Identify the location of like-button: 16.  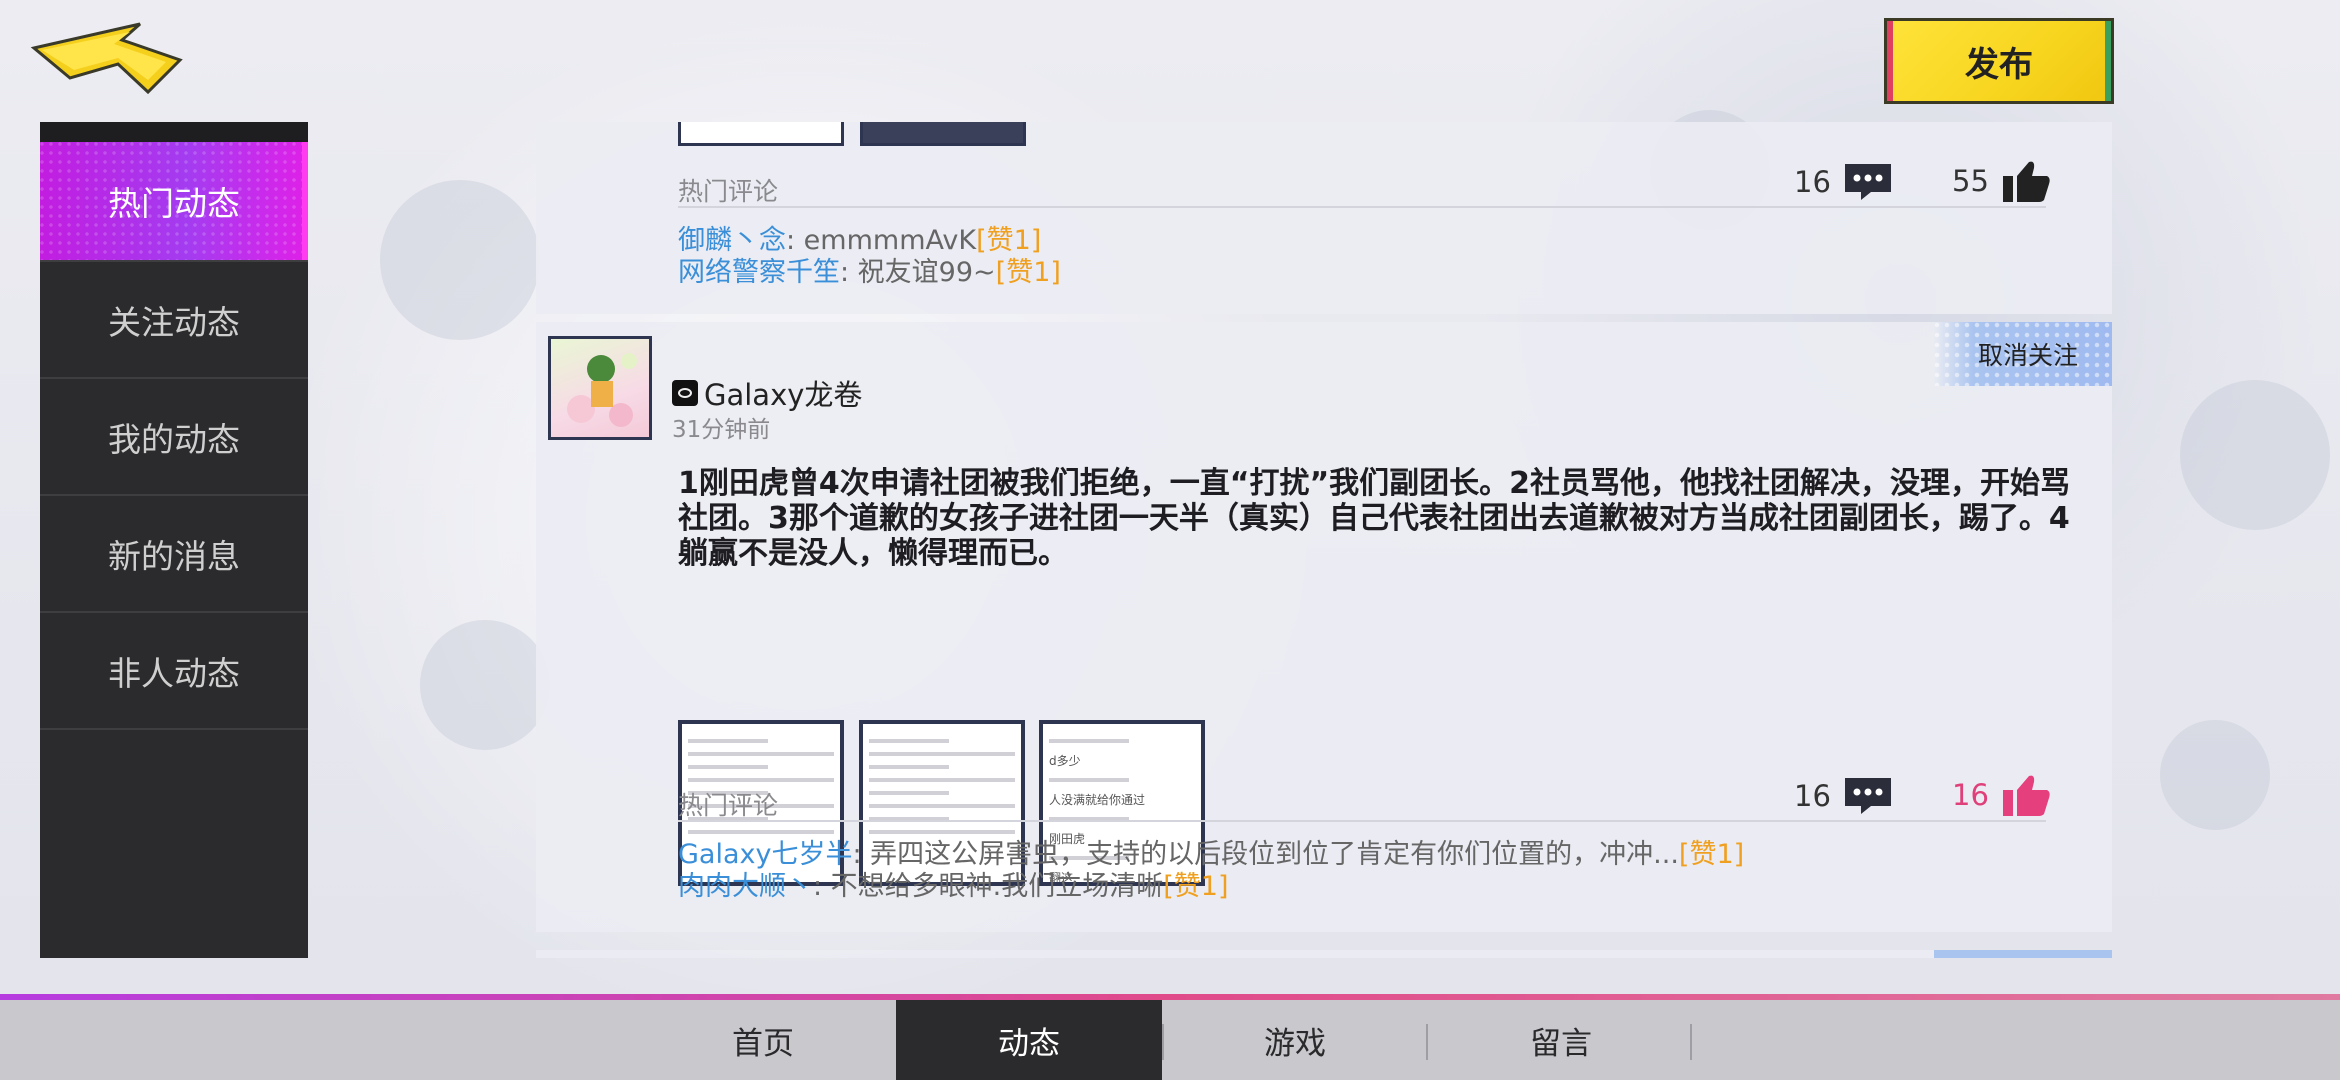
(2001, 795).